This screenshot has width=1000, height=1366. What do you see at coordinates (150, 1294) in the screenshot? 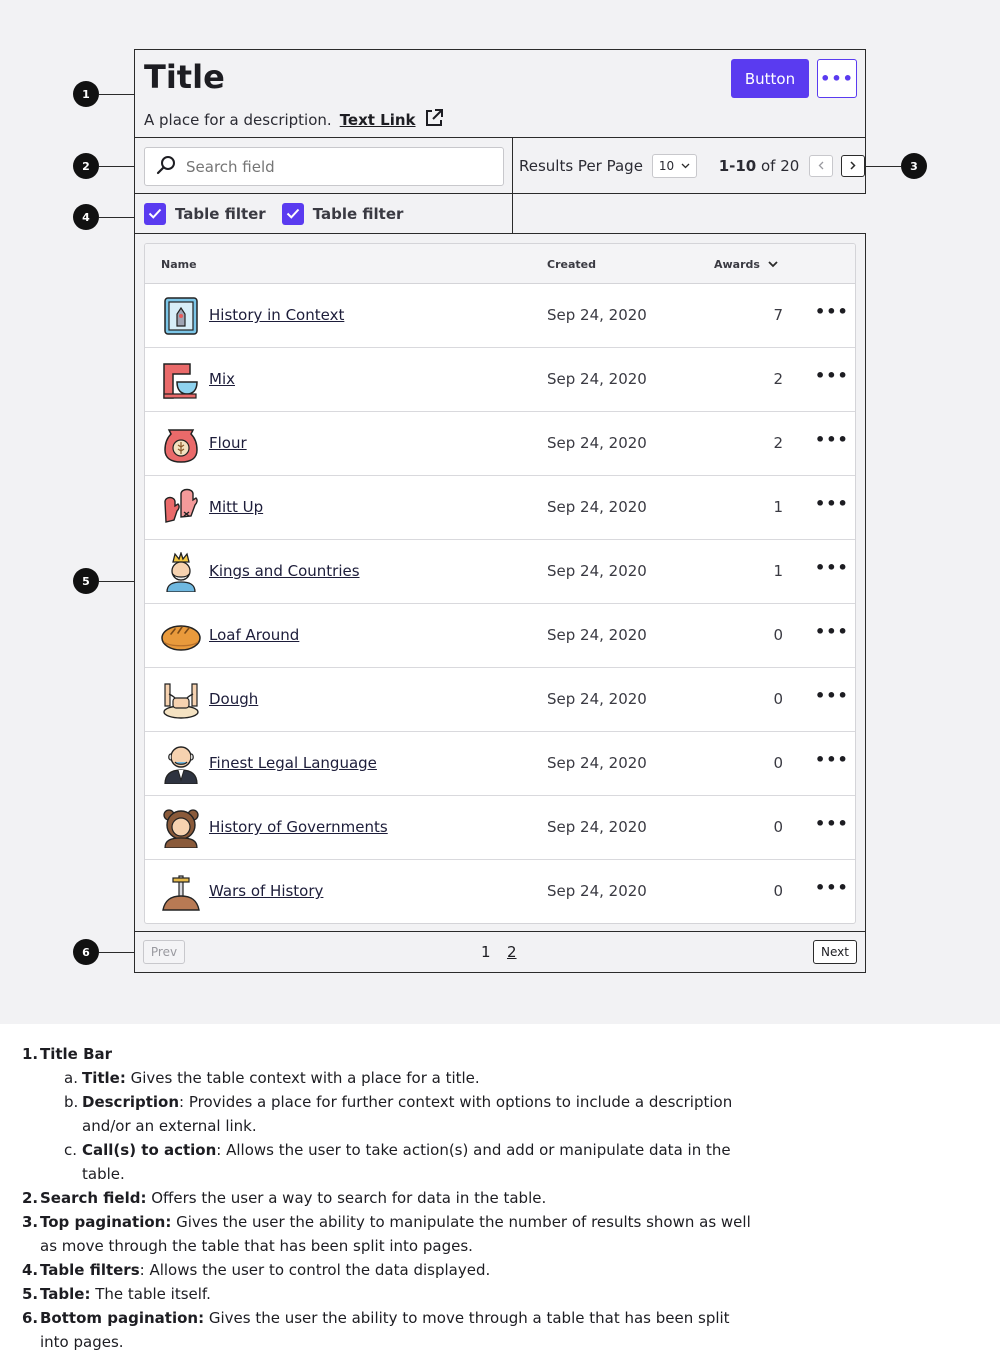
I see `note-text: The table itself.` at bounding box center [150, 1294].